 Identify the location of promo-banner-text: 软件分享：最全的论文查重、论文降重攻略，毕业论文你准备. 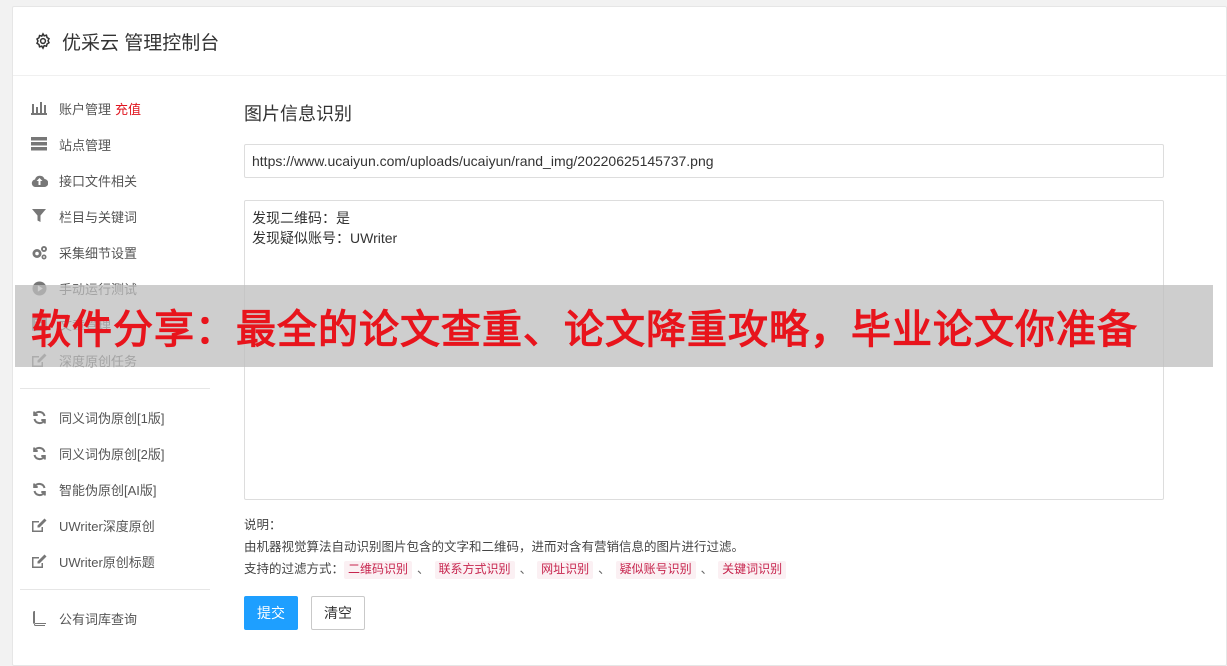
(584, 330).